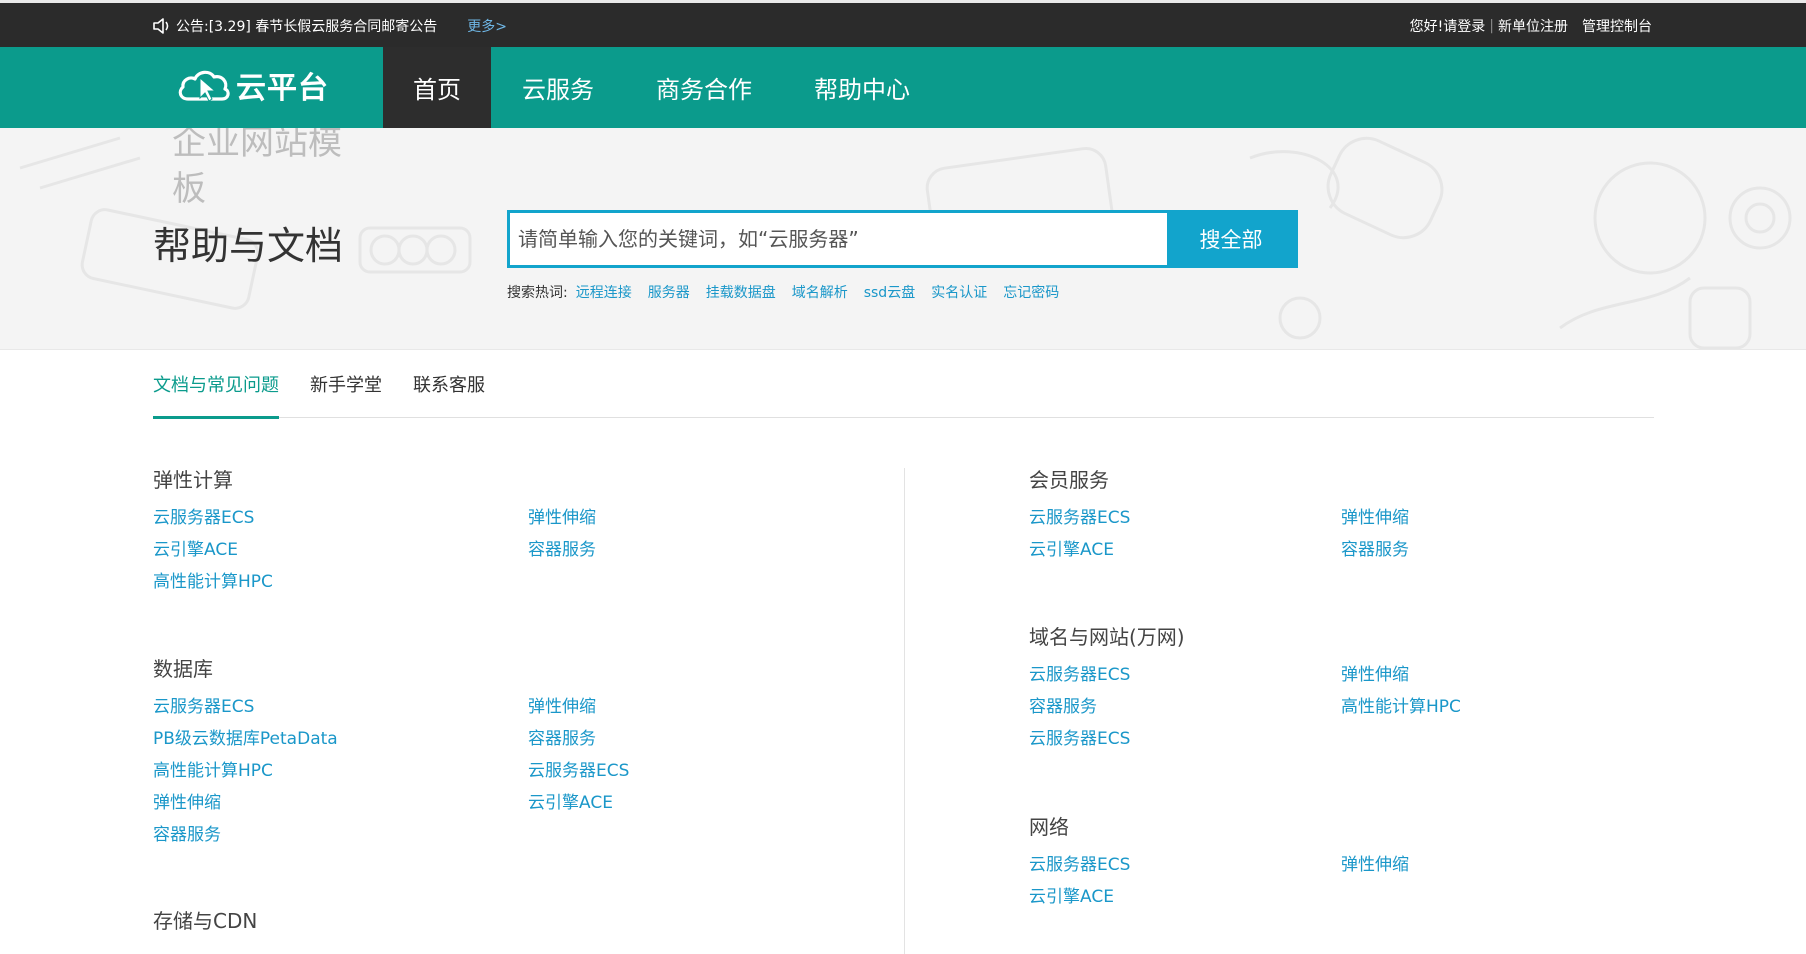  Describe the element at coordinates (346, 384) in the screenshot. I see `tab-beginner: 新手学堂` at that location.